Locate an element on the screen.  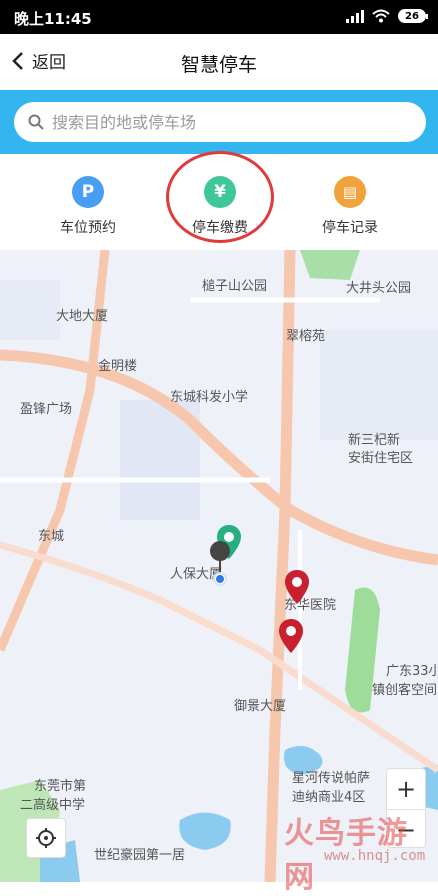
quick-action-reserve: P 车位预约 is located at coordinates (88, 206).